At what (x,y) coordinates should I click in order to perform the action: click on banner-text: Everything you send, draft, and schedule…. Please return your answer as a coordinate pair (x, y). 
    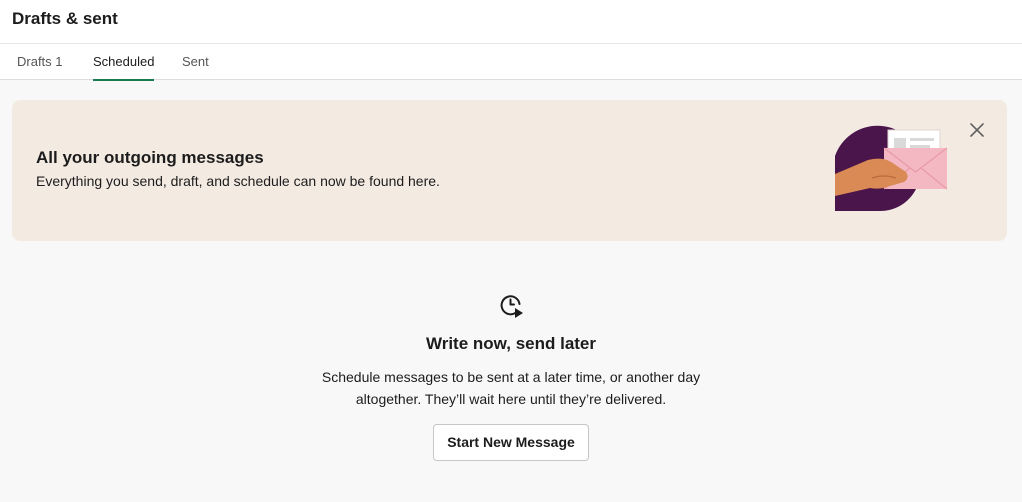
    Looking at the image, I should click on (238, 181).